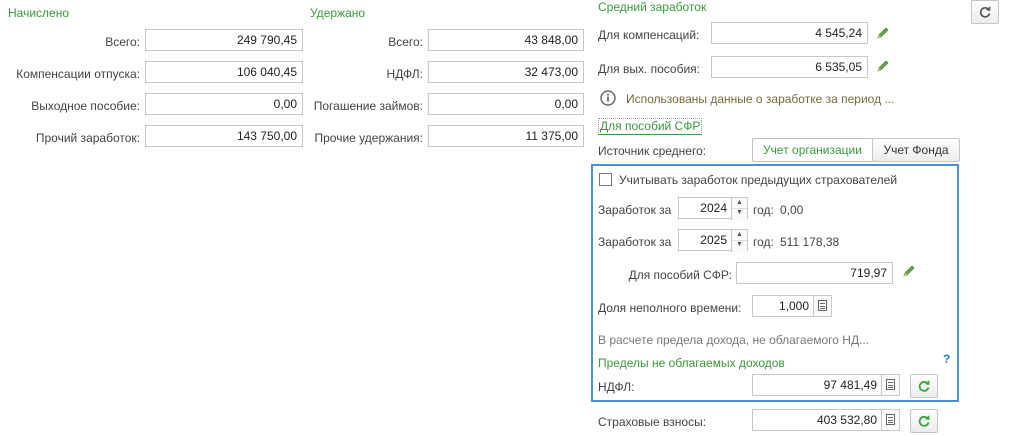  What do you see at coordinates (368, 106) in the screenshot?
I see `loan-repayment-label: Погашение займов:` at bounding box center [368, 106].